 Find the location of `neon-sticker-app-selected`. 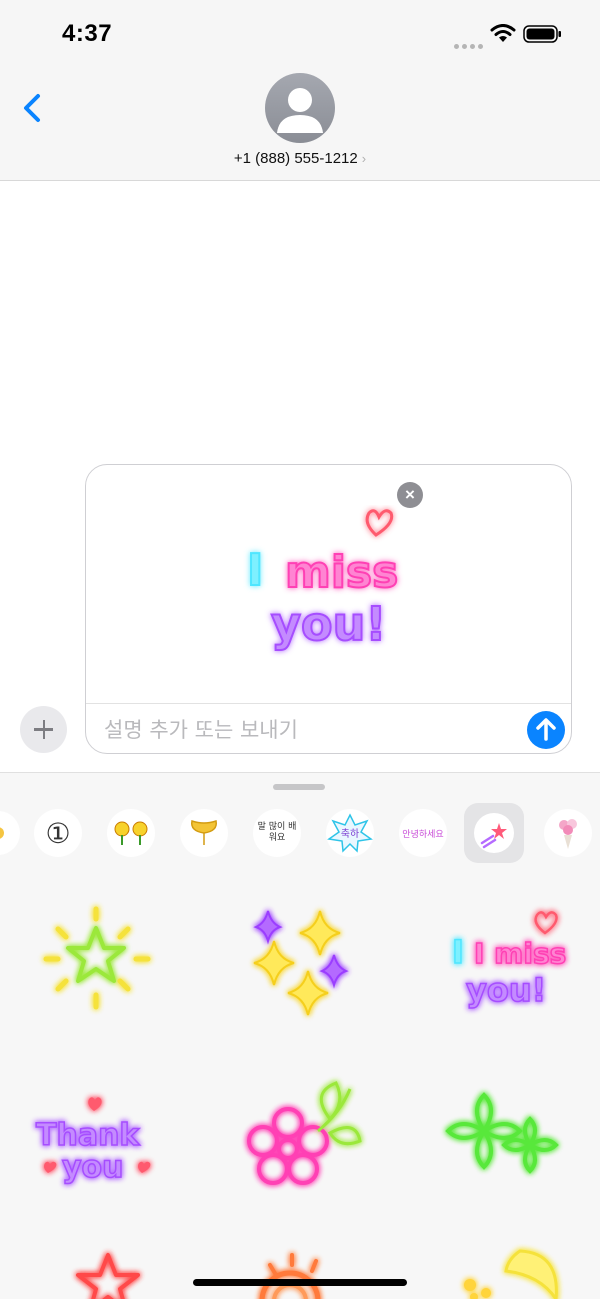

neon-sticker-app-selected is located at coordinates (494, 833).